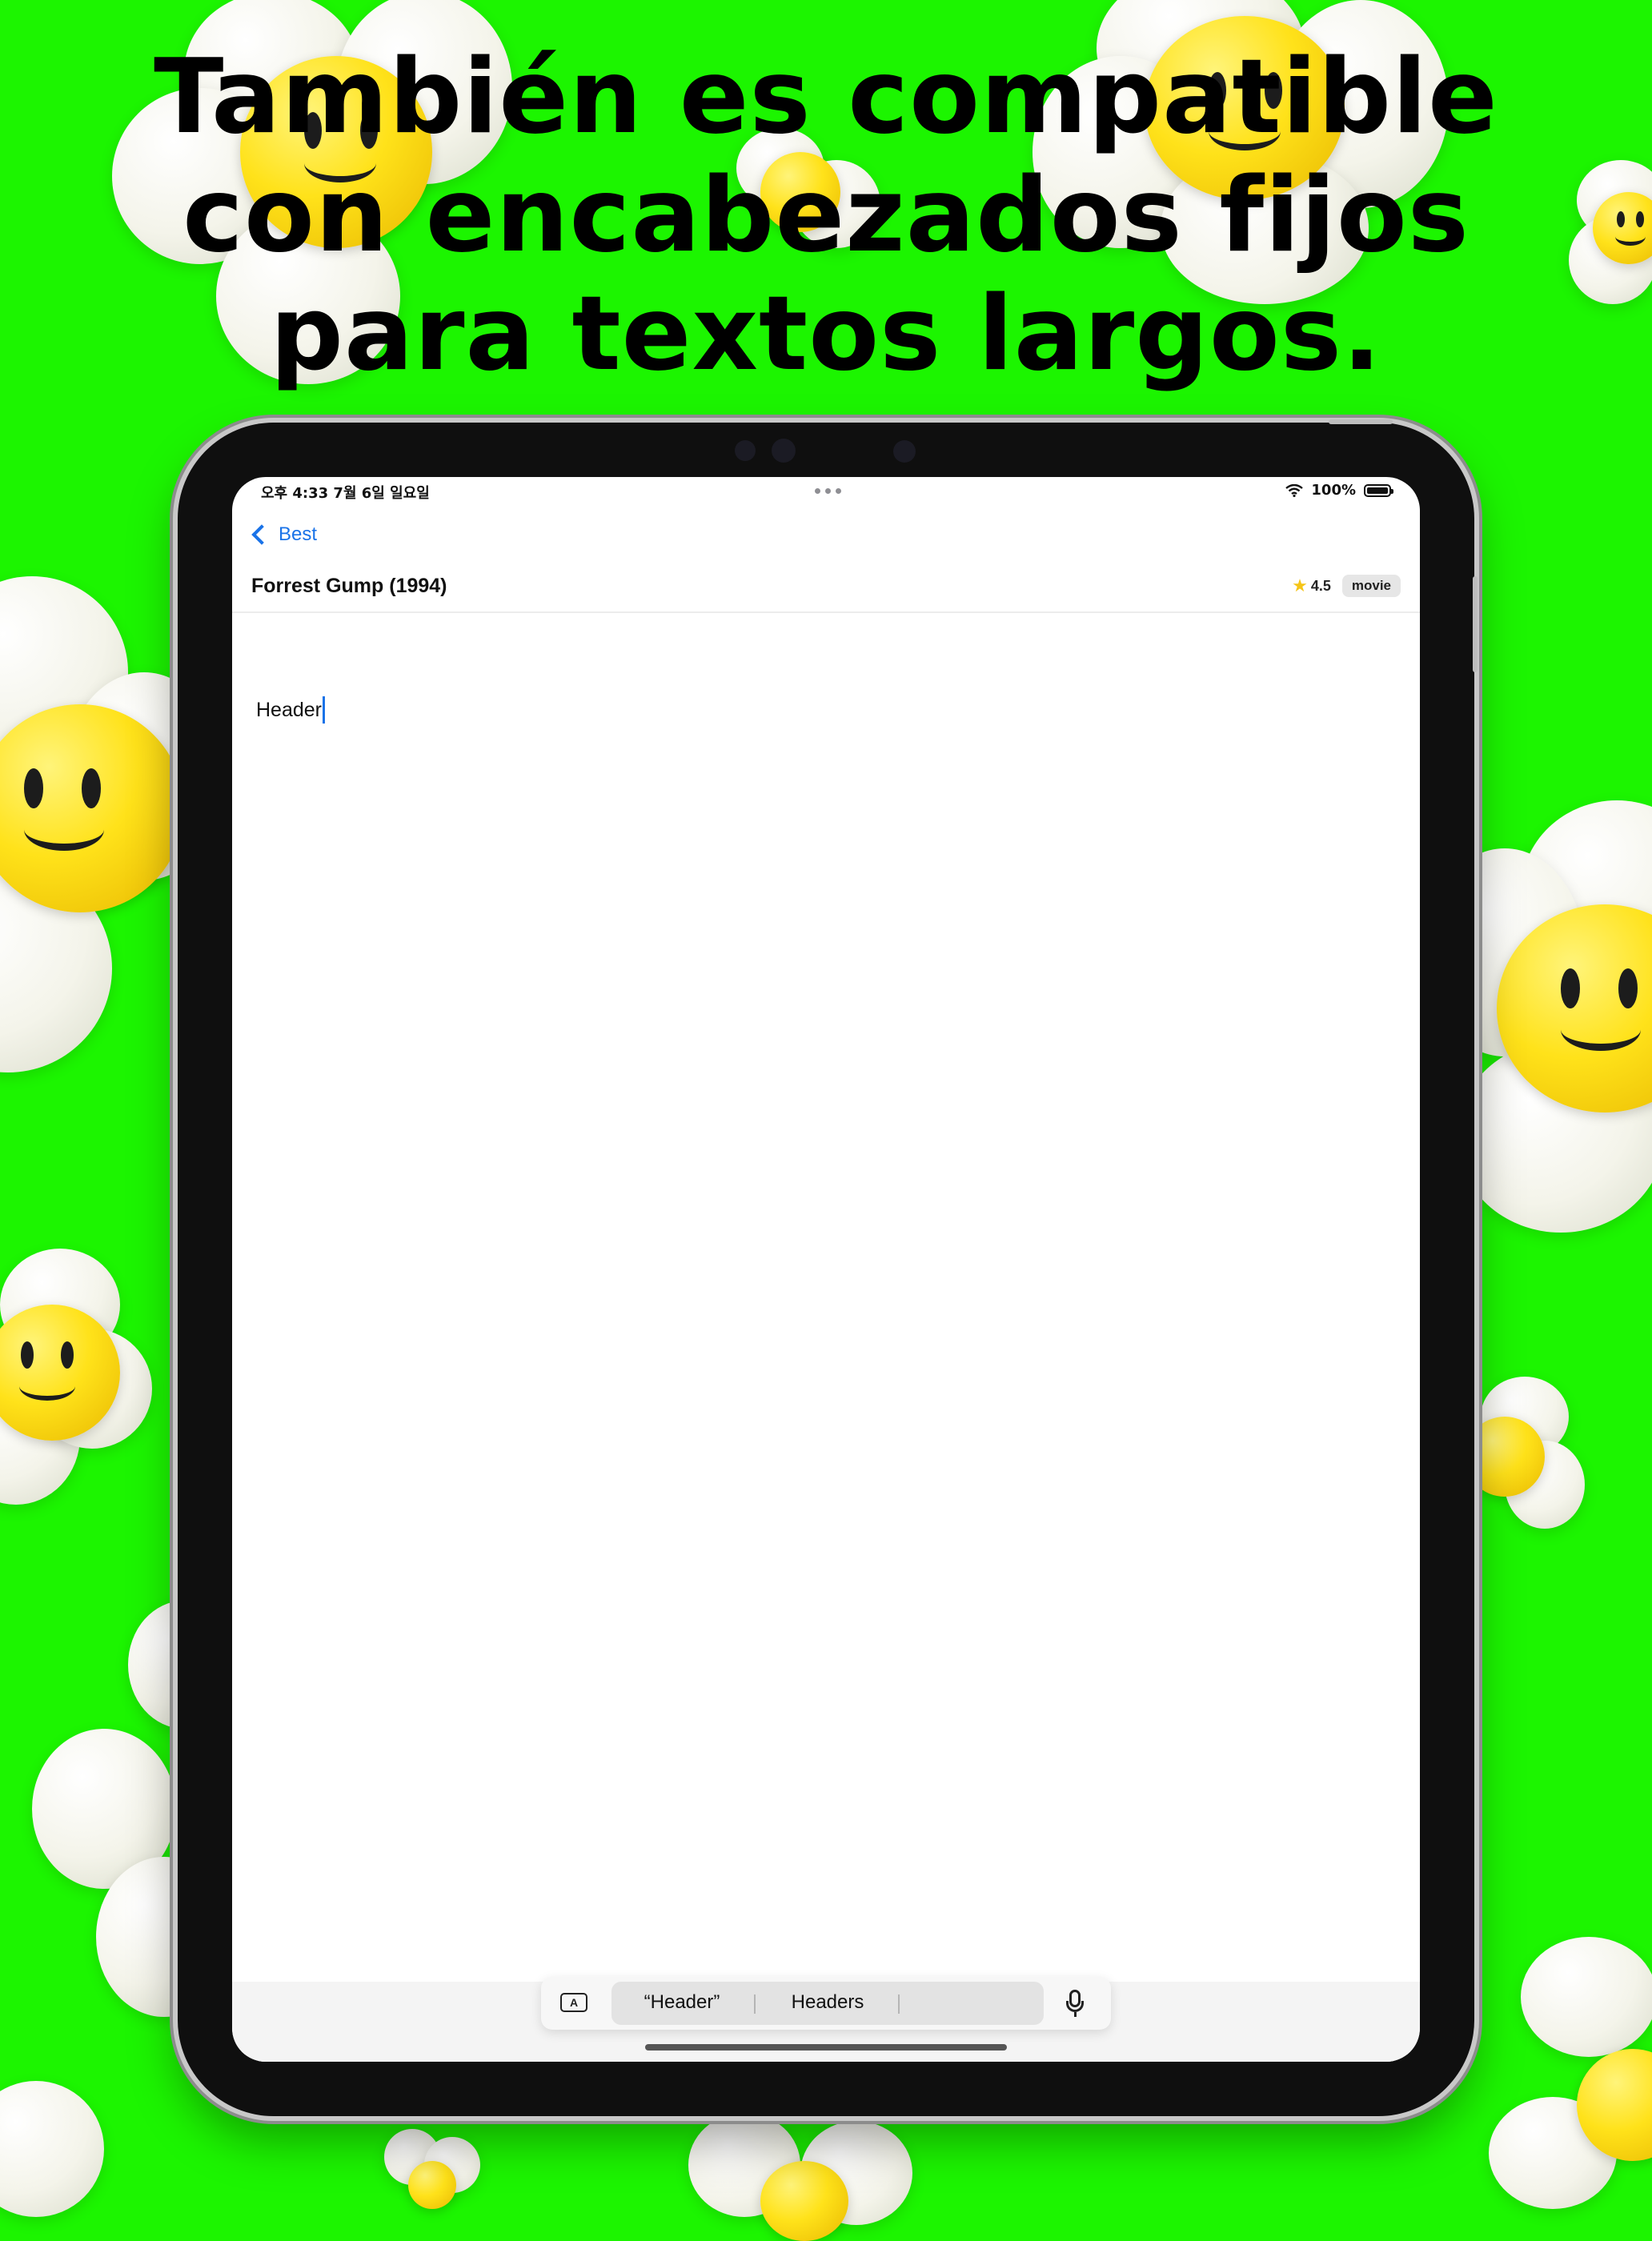 The width and height of the screenshot is (1652, 2241). Describe the element at coordinates (1361, 422) in the screenshot. I see `volume-button` at that location.